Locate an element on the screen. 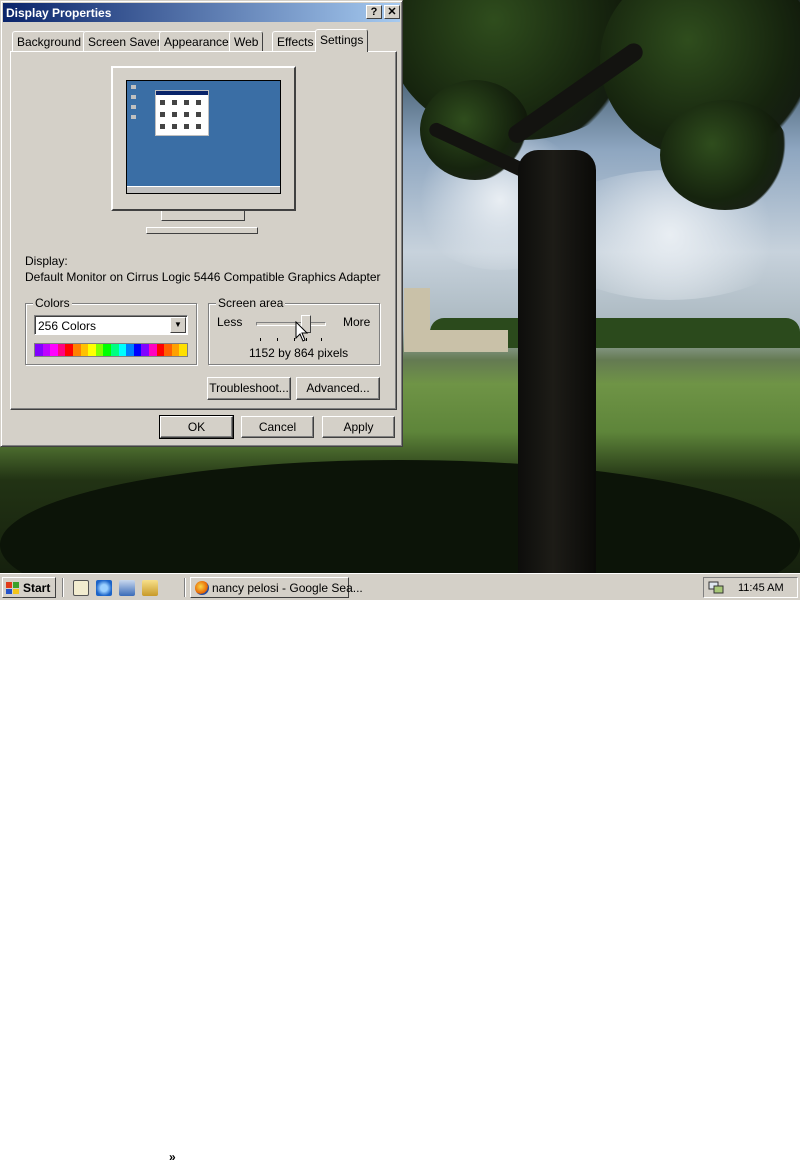 The width and height of the screenshot is (800, 1164). mini-window is located at coordinates (182, 113).